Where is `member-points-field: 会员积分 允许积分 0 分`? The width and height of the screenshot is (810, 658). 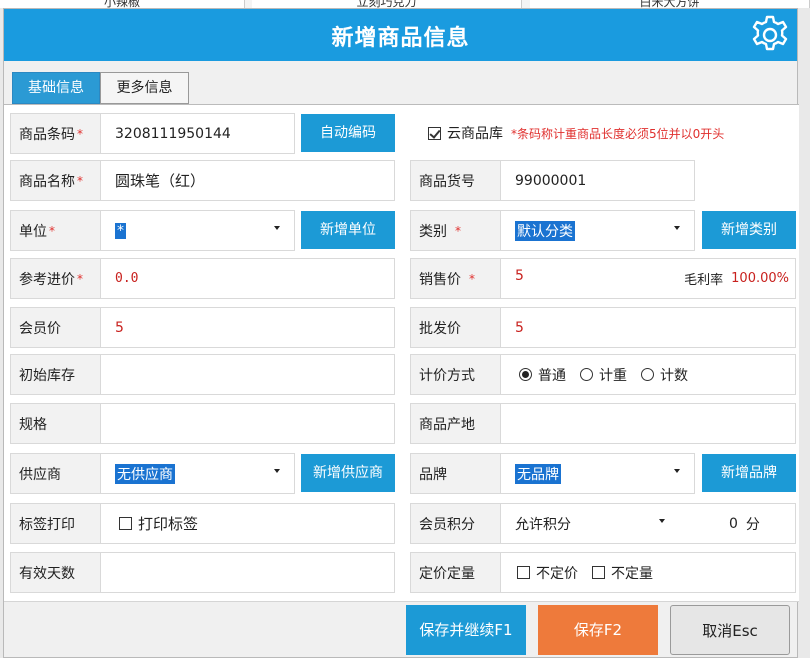
member-points-field: 会员积分 允许积分 0 分 is located at coordinates (603, 523).